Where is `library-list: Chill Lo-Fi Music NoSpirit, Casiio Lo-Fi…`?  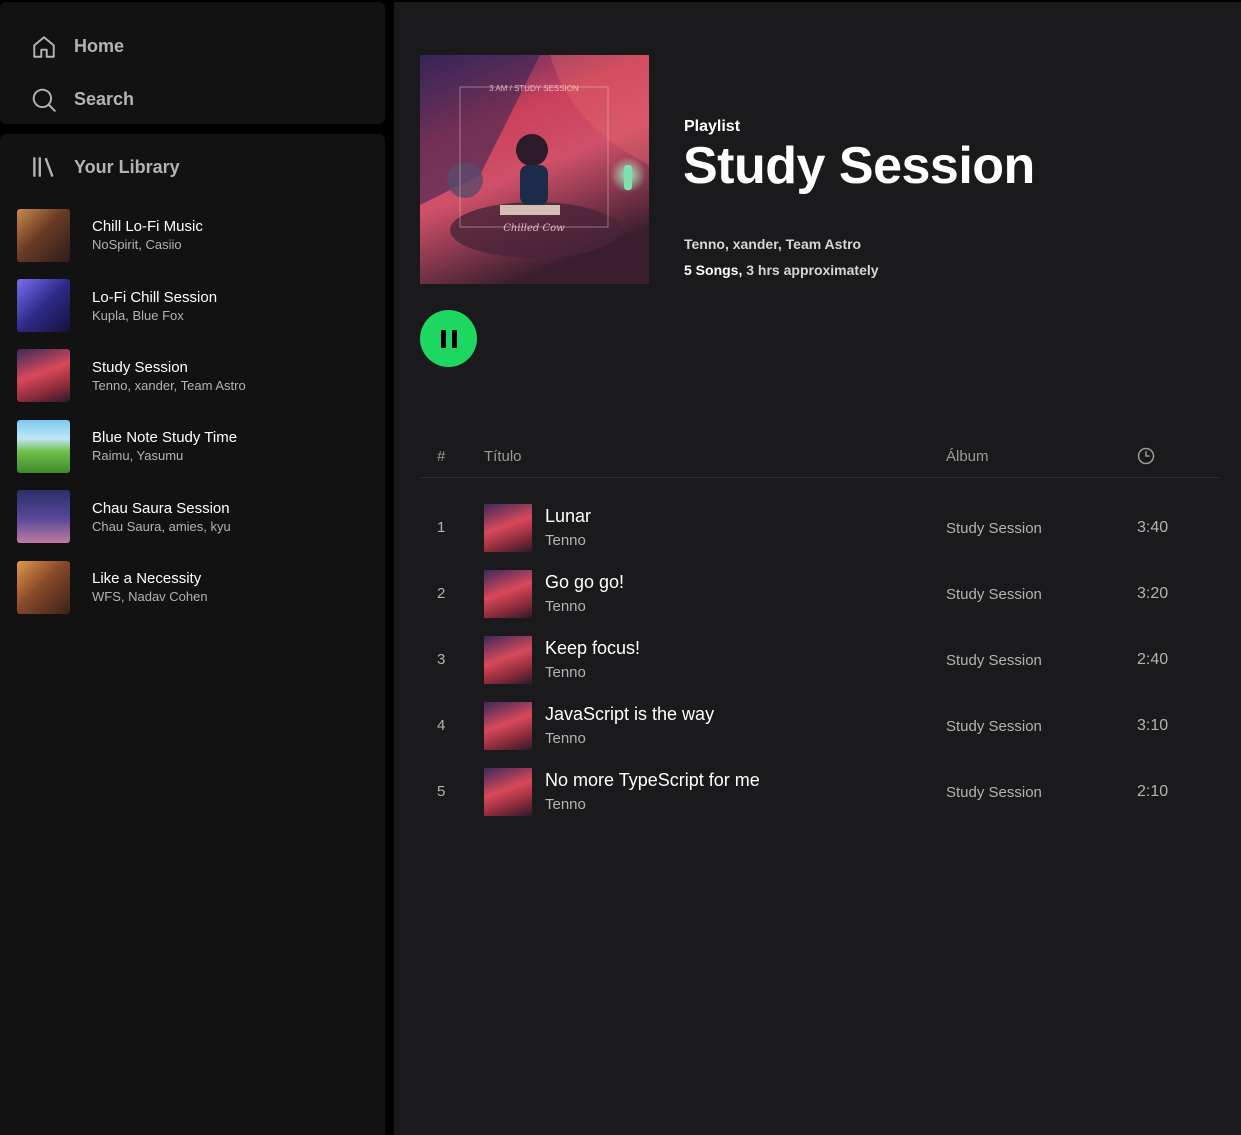 library-list: Chill Lo-Fi Music NoSpirit, Casiio Lo-Fi… is located at coordinates (192, 411).